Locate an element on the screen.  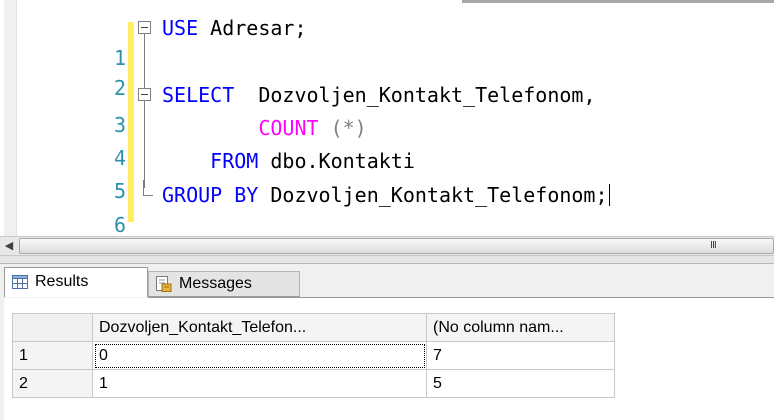
text-caret is located at coordinates (609, 195).